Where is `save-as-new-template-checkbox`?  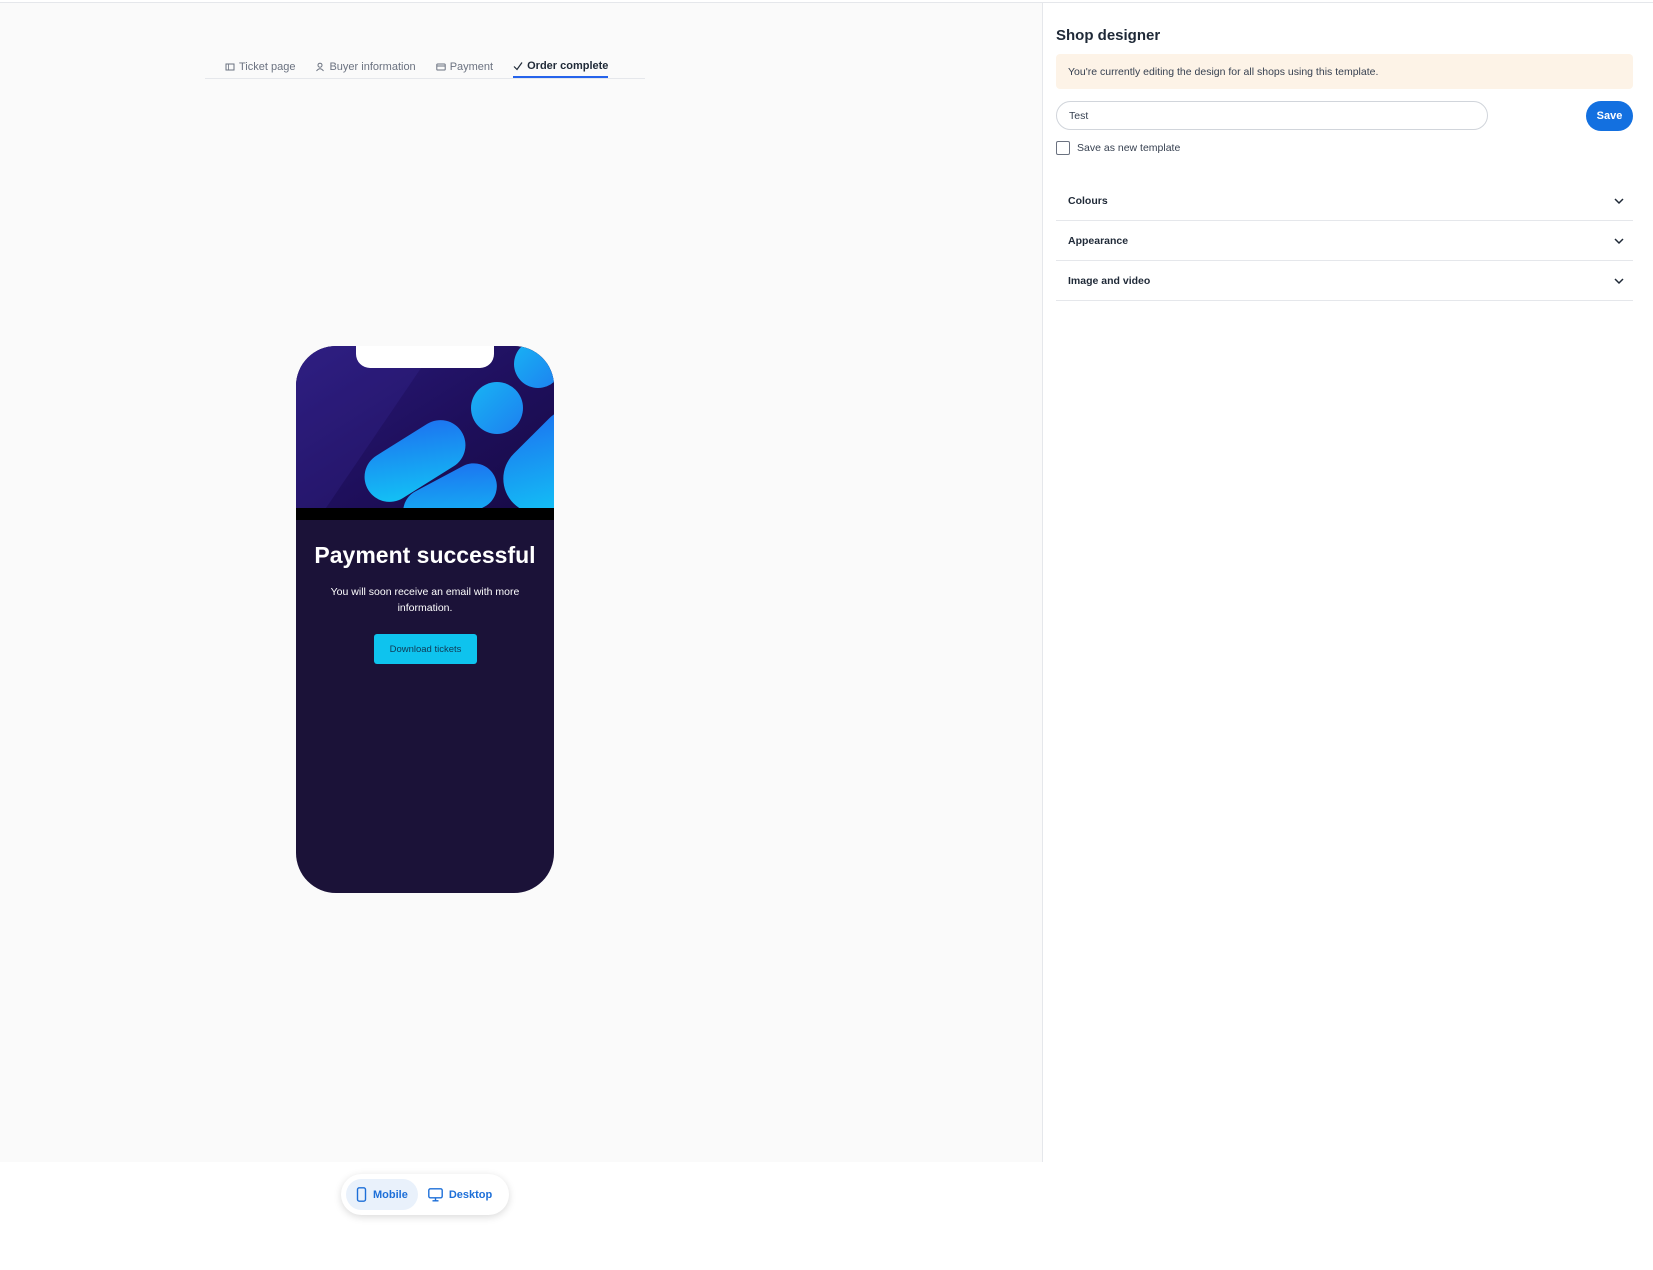 save-as-new-template-checkbox is located at coordinates (1063, 148).